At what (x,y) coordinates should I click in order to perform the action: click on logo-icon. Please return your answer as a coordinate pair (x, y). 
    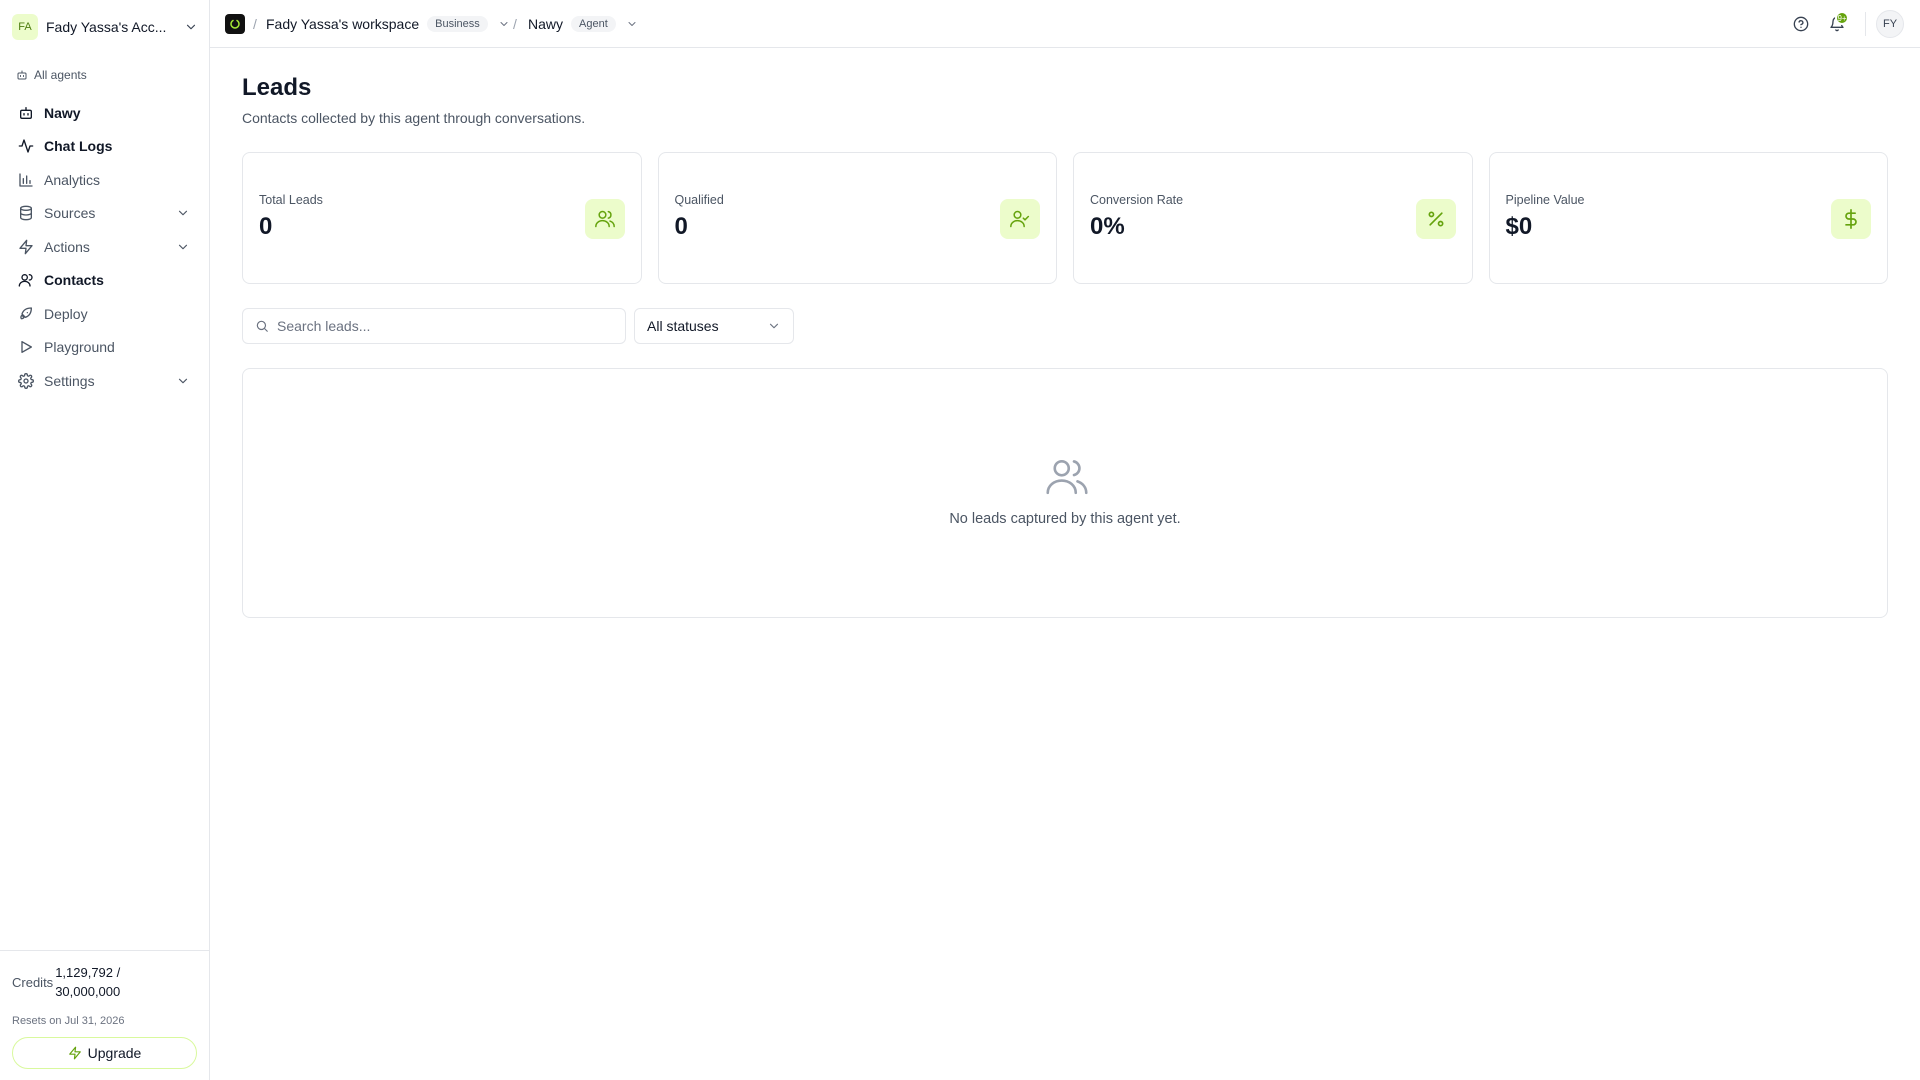
    Looking at the image, I should click on (235, 24).